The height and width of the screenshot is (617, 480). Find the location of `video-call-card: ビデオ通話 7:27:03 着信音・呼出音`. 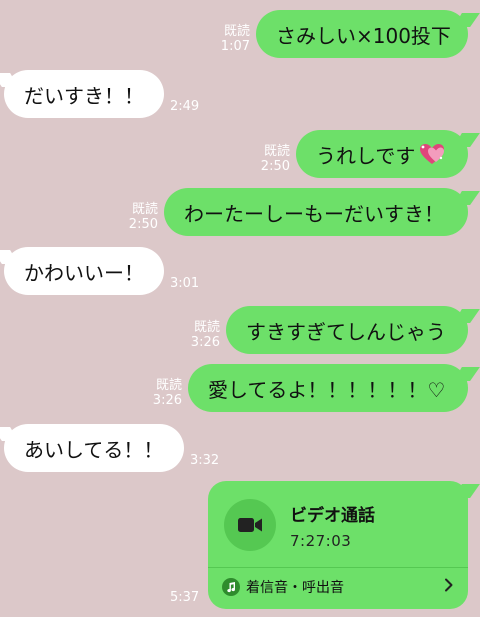

video-call-card: ビデオ通話 7:27:03 着信音・呼出音 is located at coordinates (338, 545).